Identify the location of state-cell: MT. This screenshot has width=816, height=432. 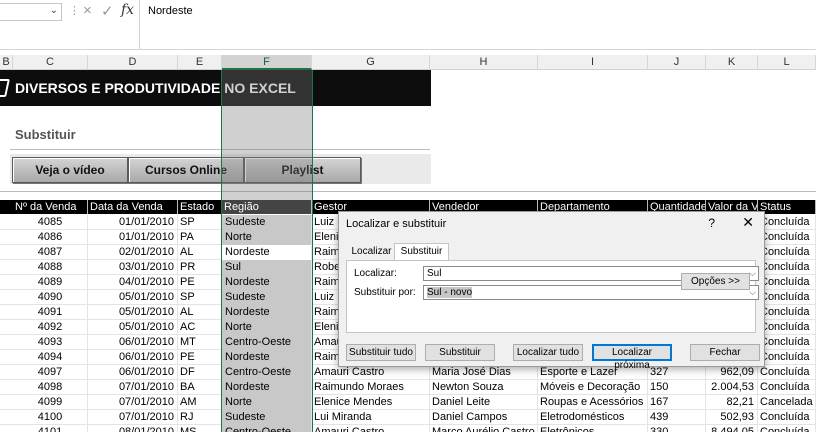
(200, 342).